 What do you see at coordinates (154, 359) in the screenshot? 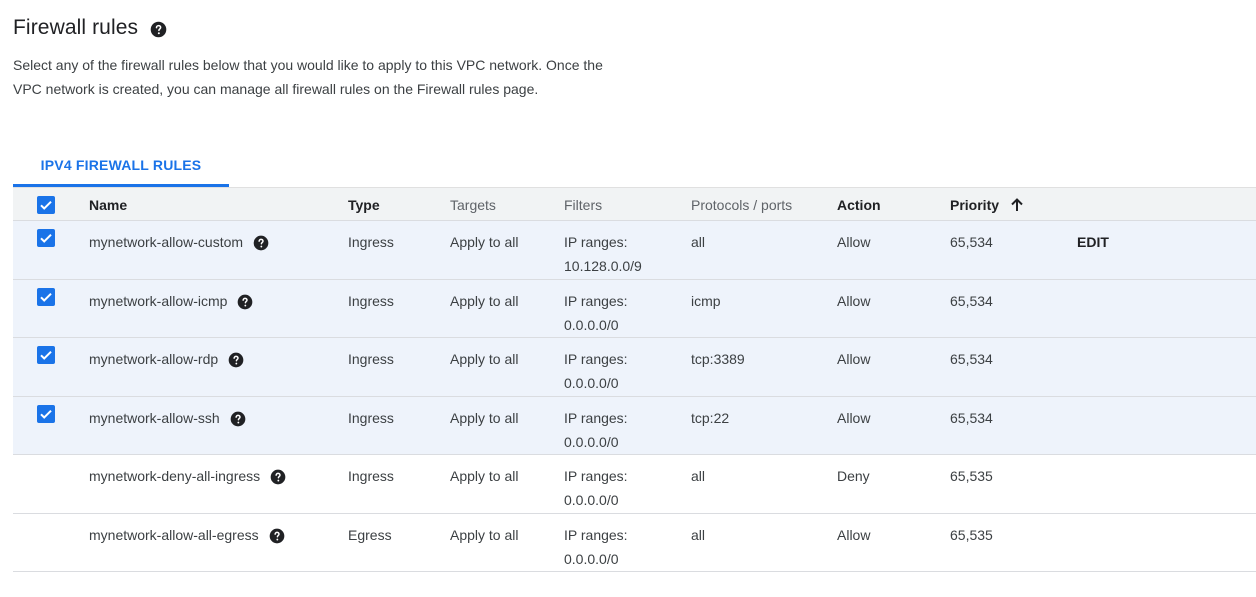
I see `rule-name: mynetwork-allow-rdp` at bounding box center [154, 359].